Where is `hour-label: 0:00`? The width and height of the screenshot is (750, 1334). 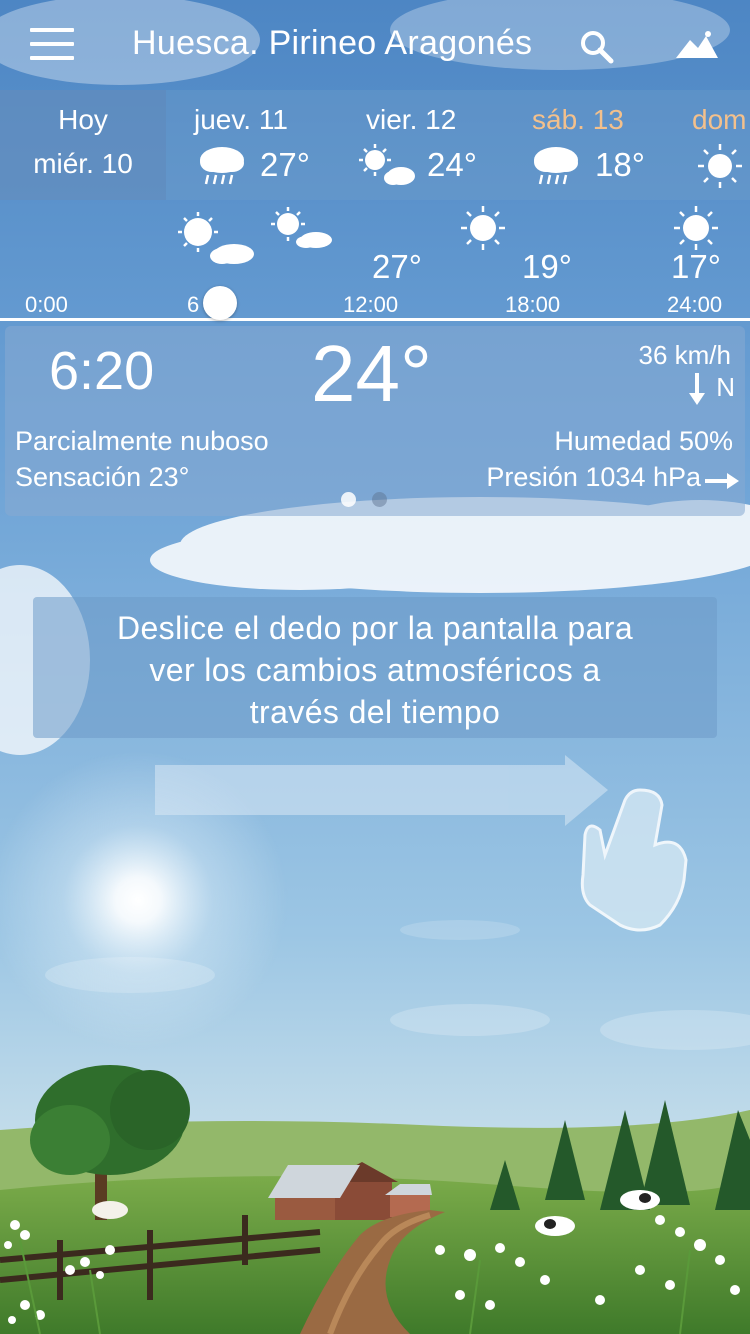
hour-label: 0:00 is located at coordinates (46, 304).